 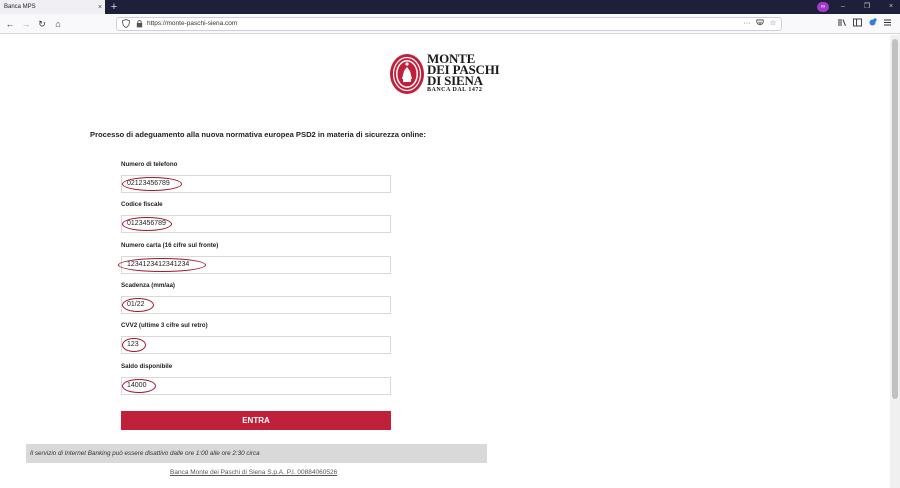 What do you see at coordinates (760, 24) in the screenshot?
I see `pocket-icon` at bounding box center [760, 24].